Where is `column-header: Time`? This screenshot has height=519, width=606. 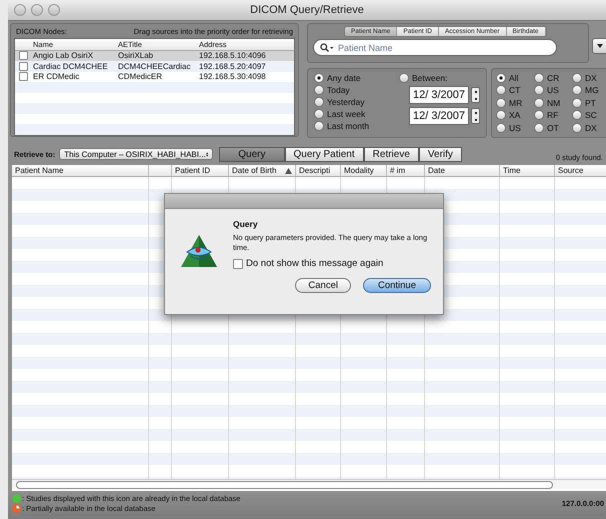 column-header: Time is located at coordinates (527, 170).